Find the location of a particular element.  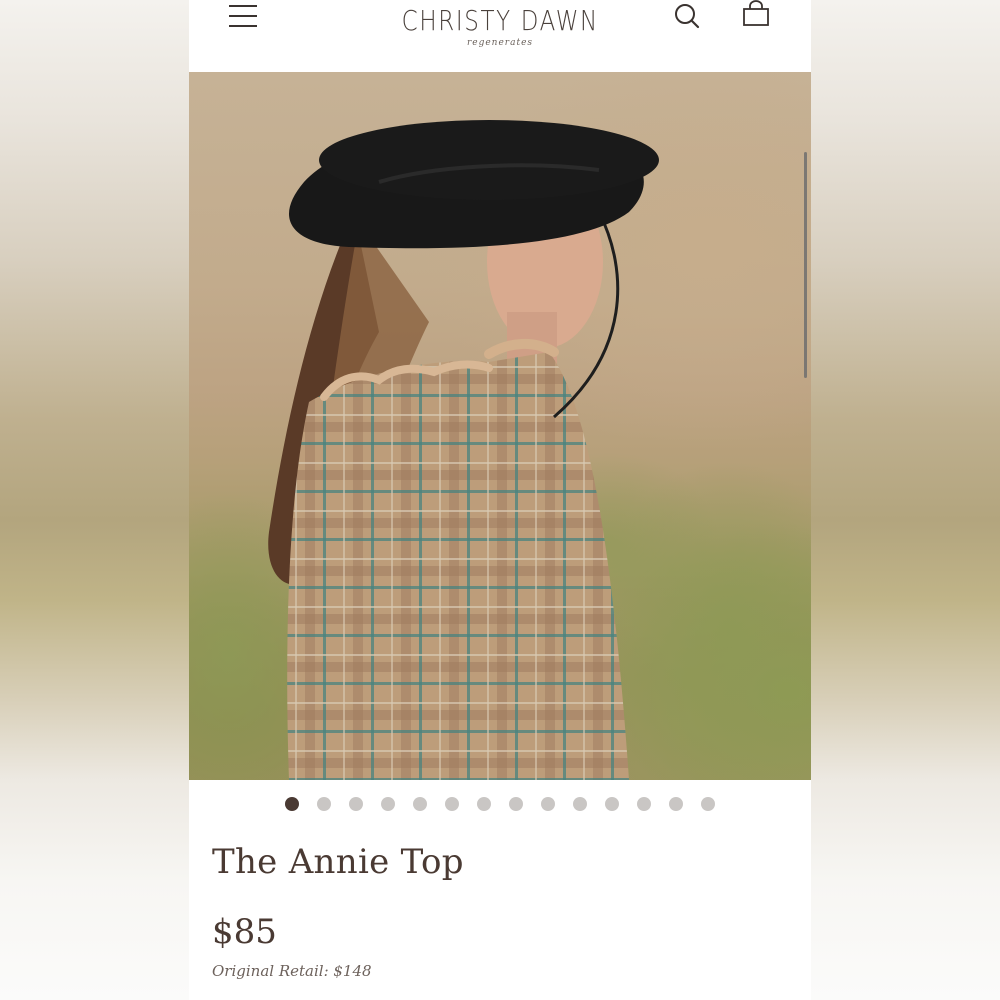

scrollbar-thumb is located at coordinates (805, 265).